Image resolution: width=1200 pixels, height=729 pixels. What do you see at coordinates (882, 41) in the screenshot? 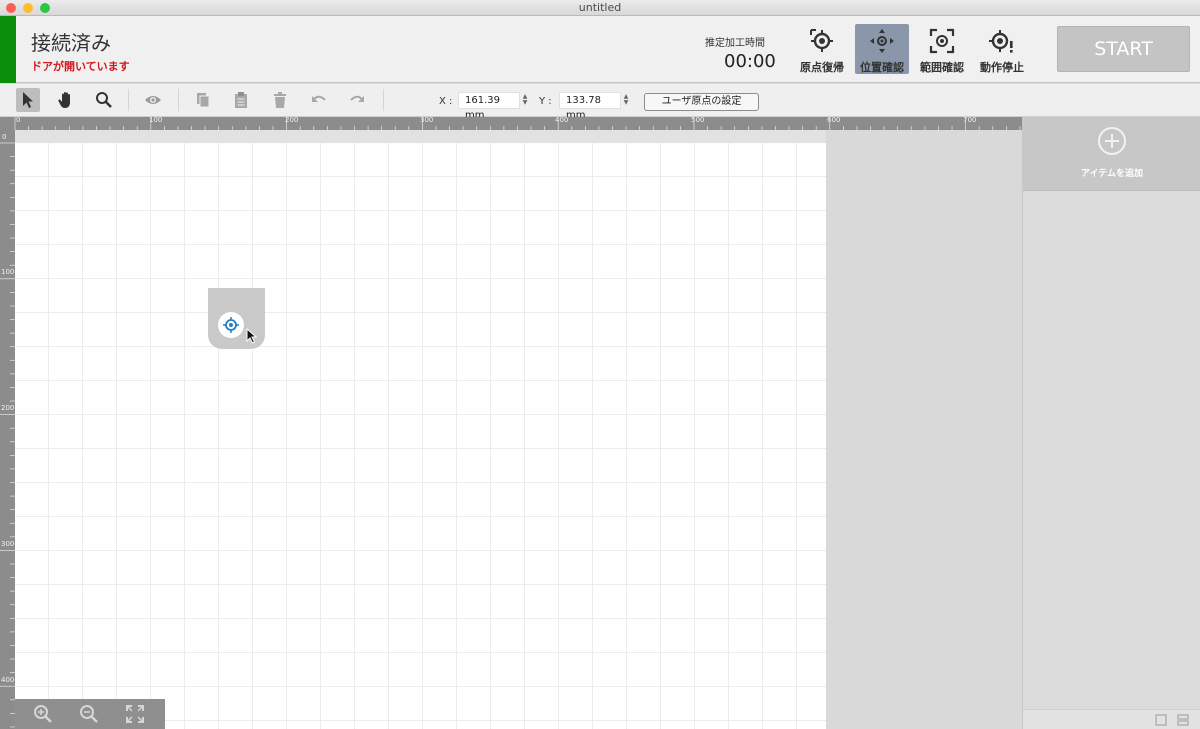
I see `position-arrows-icon` at bounding box center [882, 41].